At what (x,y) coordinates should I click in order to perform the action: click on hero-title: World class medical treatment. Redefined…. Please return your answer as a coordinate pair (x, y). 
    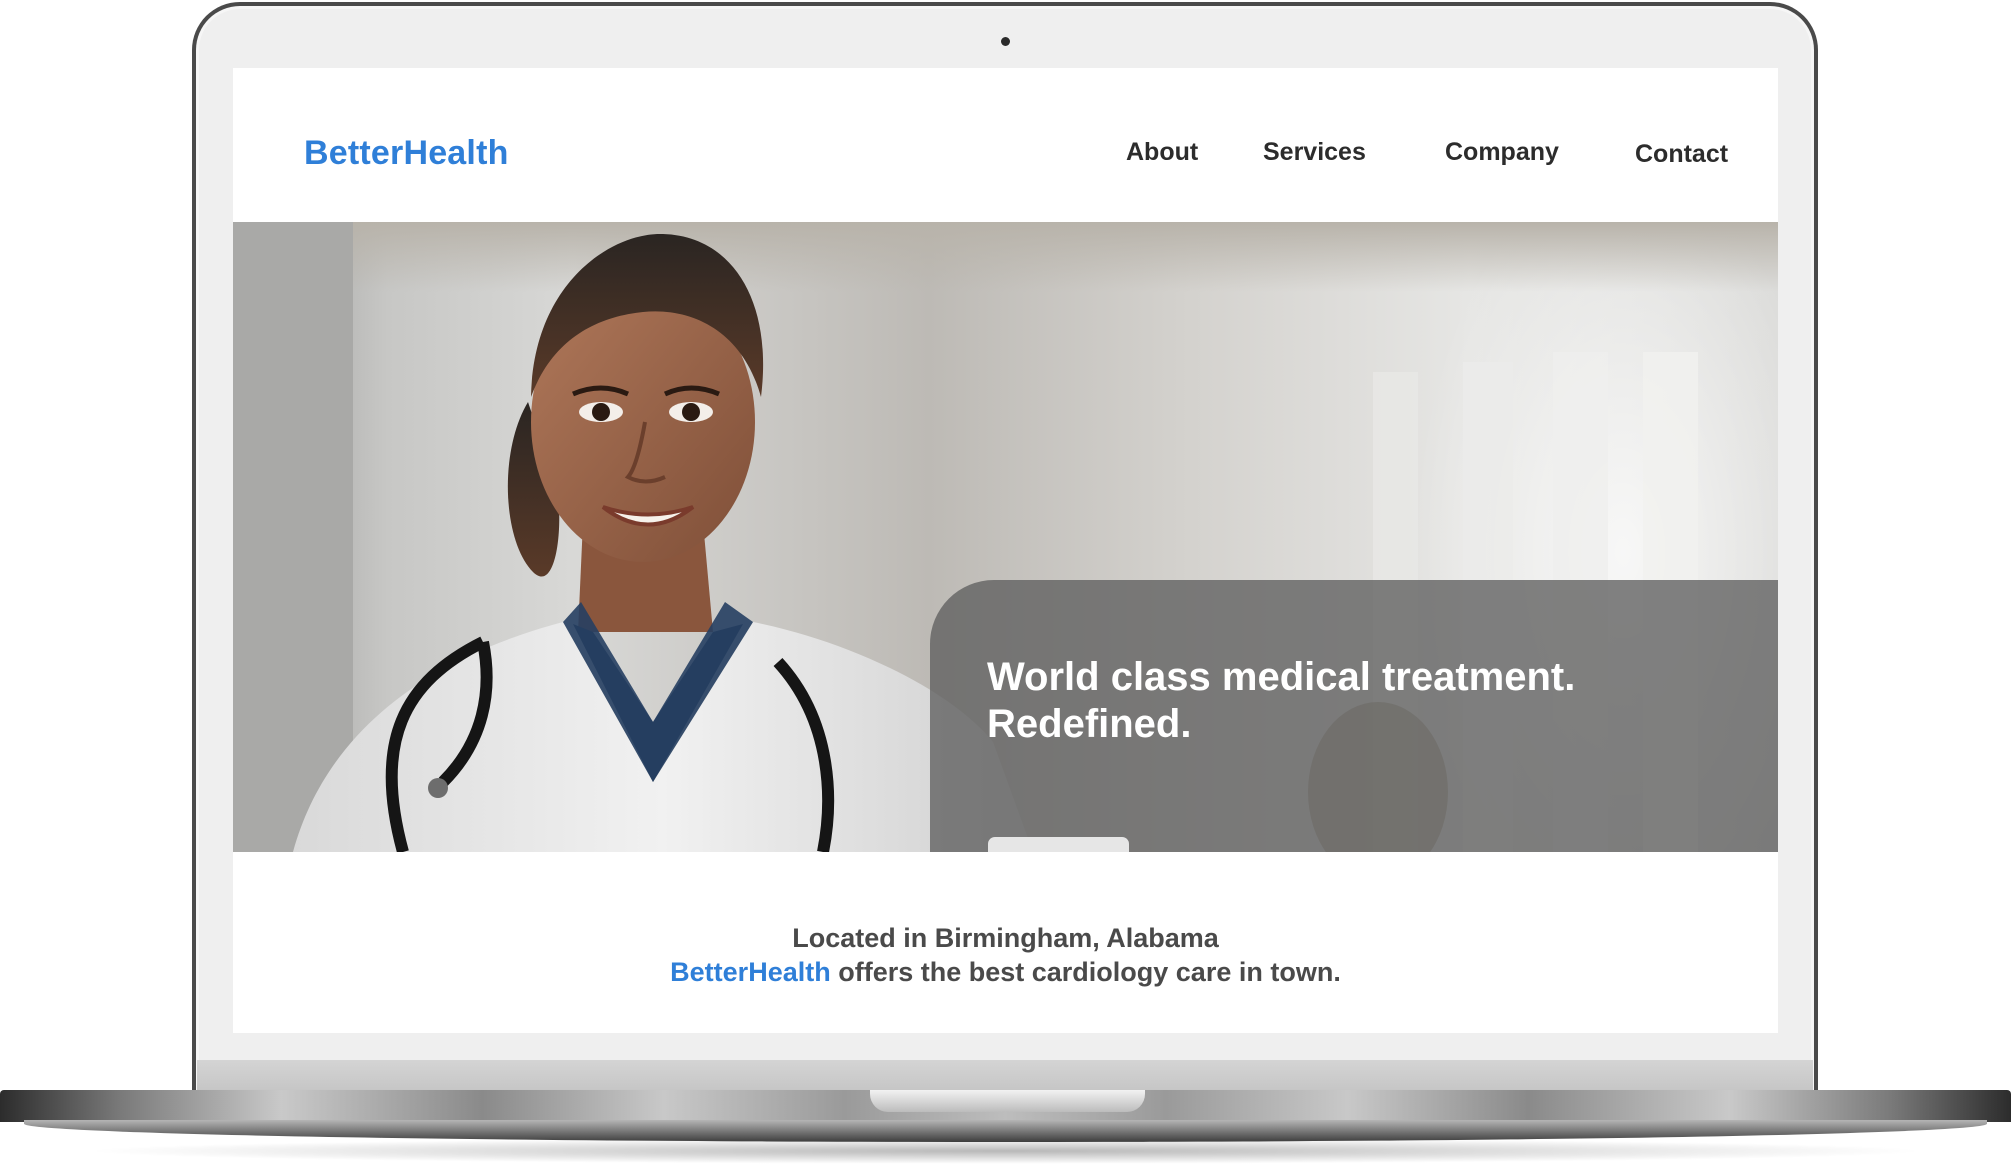
    Looking at the image, I should click on (1281, 700).